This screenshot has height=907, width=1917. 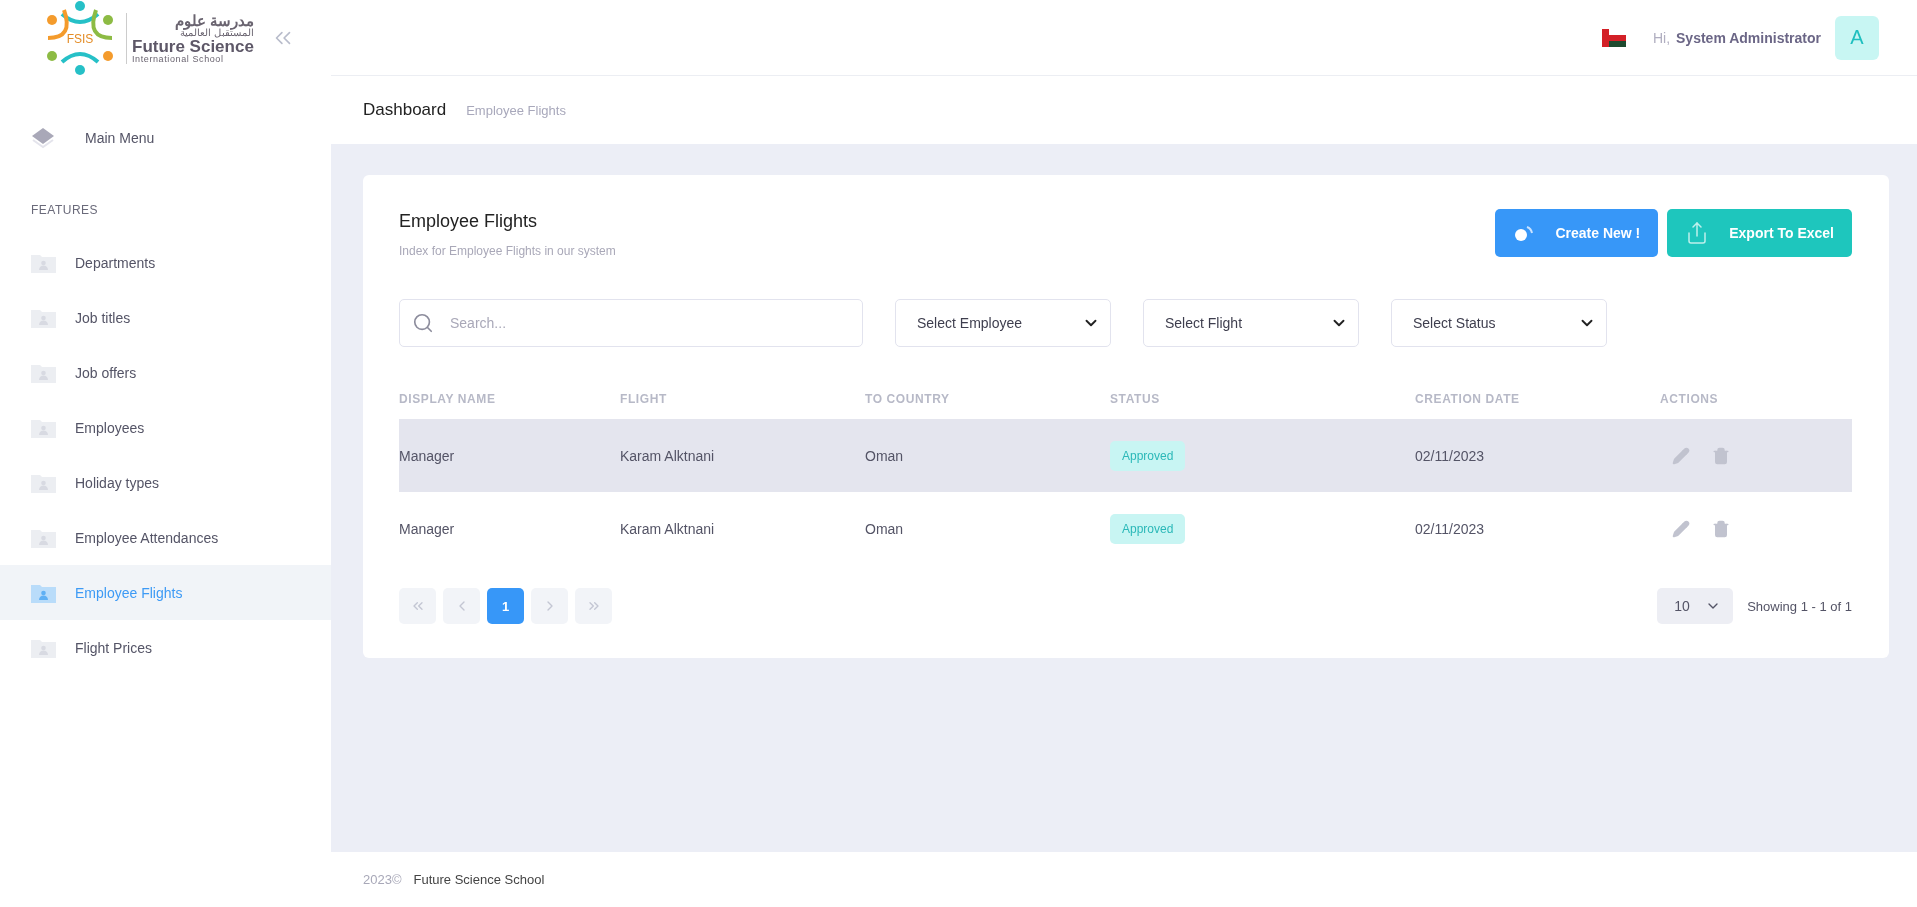 What do you see at coordinates (1799, 606) in the screenshot?
I see `pagination-summary: Showing 1 - 1 of 1` at bounding box center [1799, 606].